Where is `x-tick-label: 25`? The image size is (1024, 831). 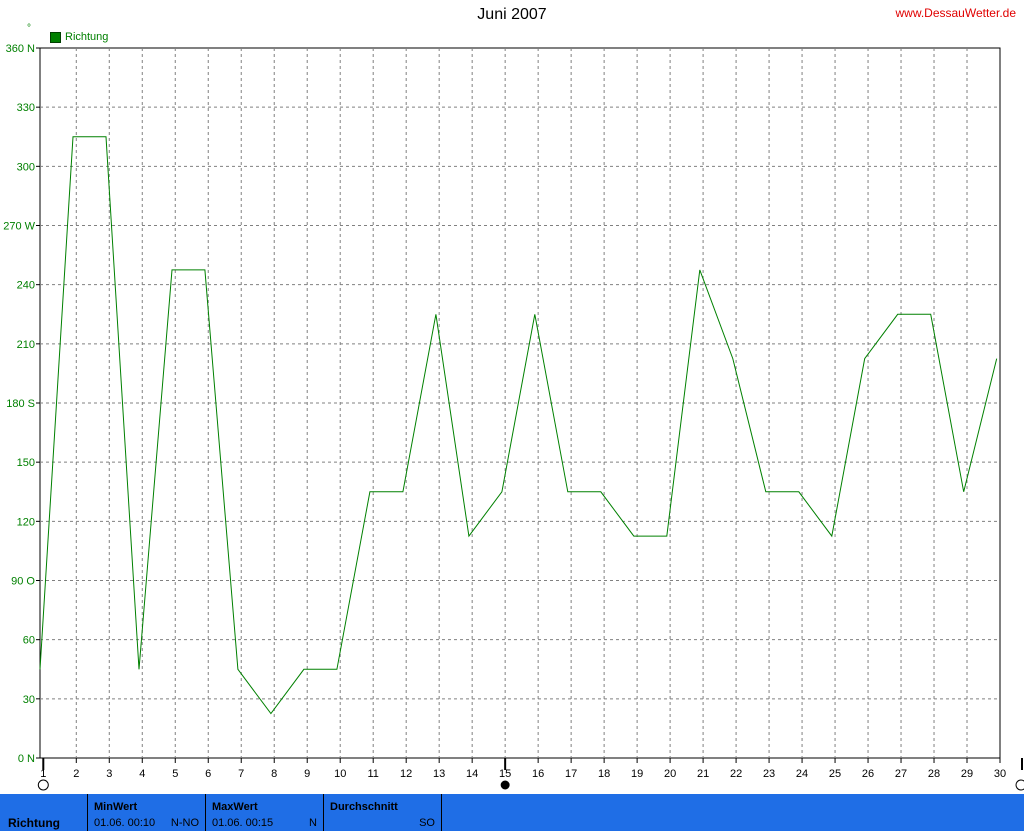
x-tick-label: 25 is located at coordinates (835, 774).